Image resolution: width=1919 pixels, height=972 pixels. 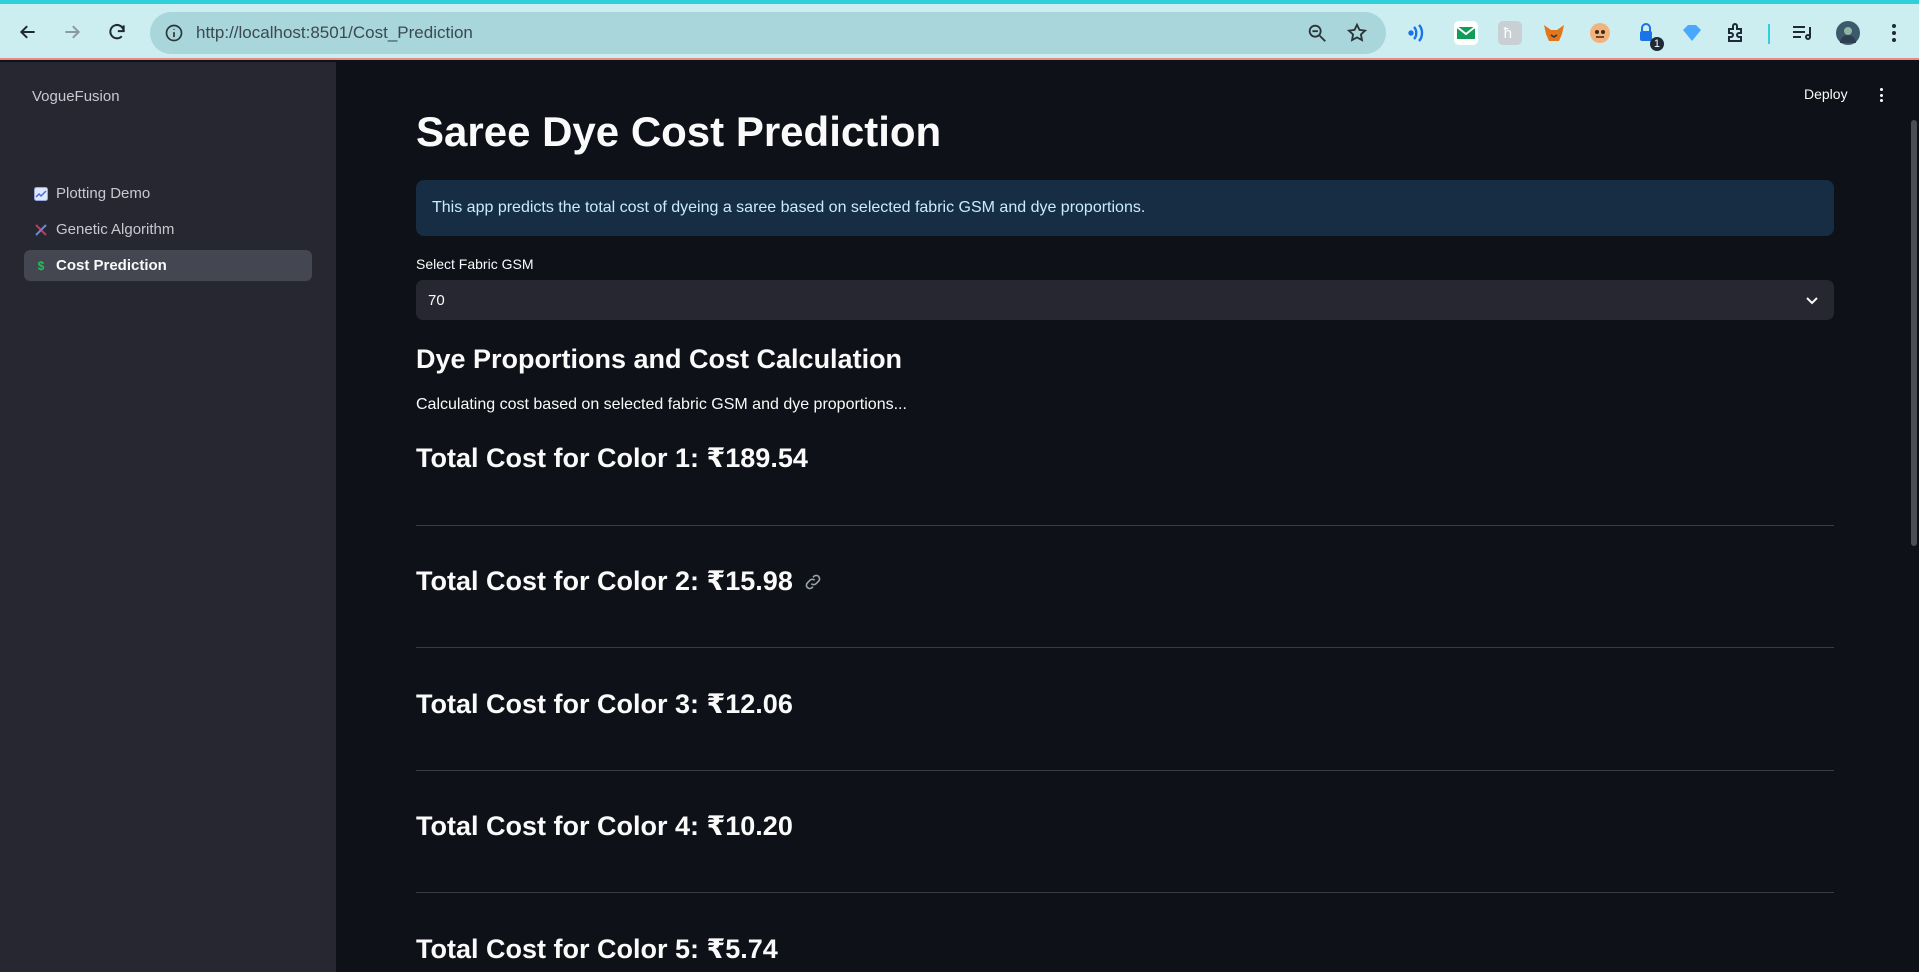 I want to click on browser-menu-icon, so click(x=1894, y=33).